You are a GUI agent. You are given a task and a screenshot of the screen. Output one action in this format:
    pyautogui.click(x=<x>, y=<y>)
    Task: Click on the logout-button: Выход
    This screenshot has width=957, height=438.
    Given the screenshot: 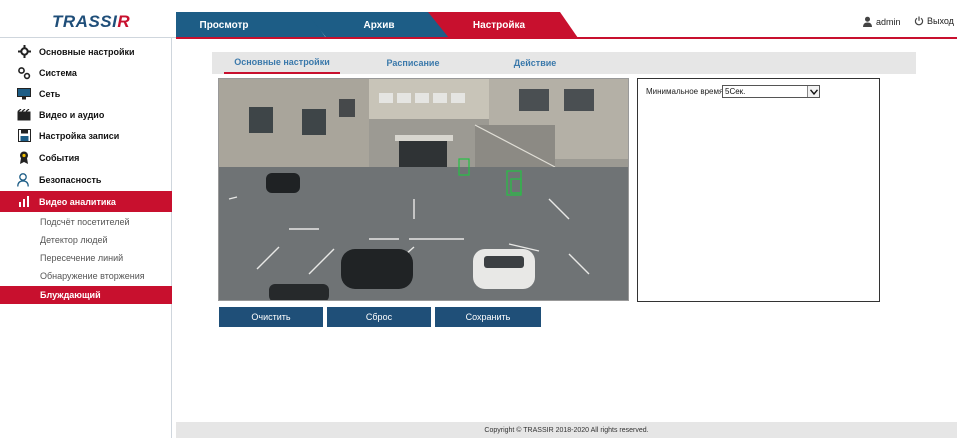 What is the action you would take?
    pyautogui.click(x=934, y=21)
    